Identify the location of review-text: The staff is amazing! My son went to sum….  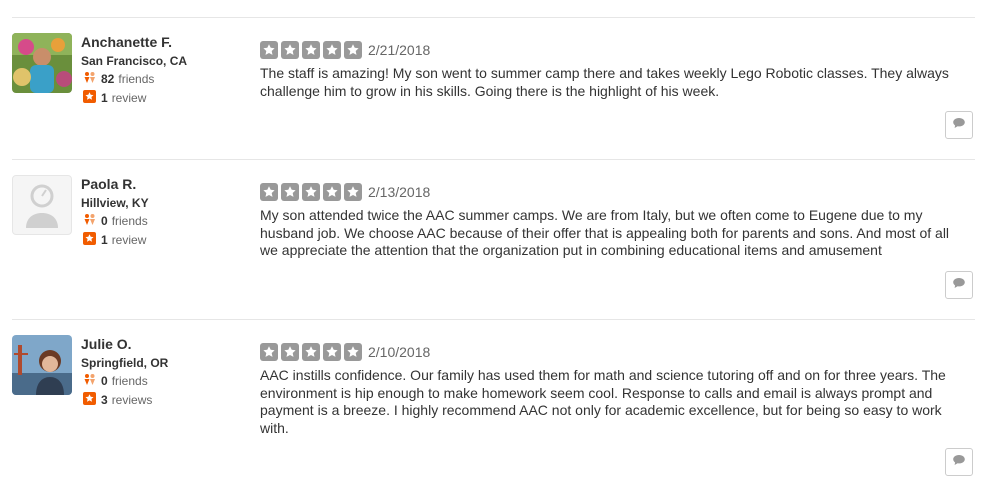
(604, 82).